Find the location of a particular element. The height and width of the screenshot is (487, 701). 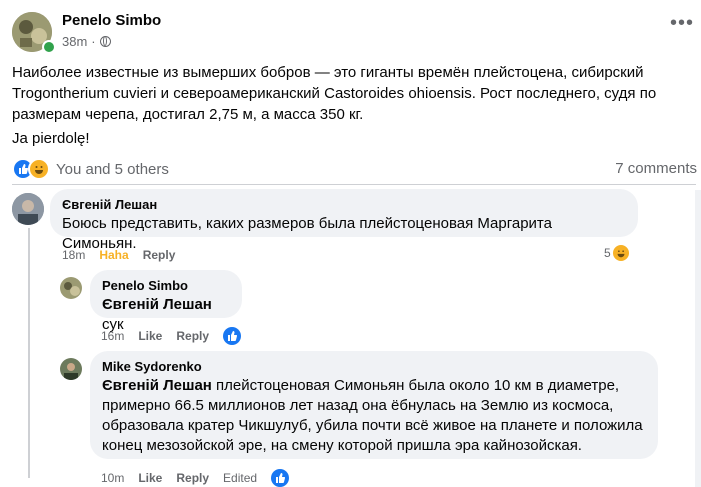

reply-actions: 10m Like Reply Edited is located at coordinates (195, 478).